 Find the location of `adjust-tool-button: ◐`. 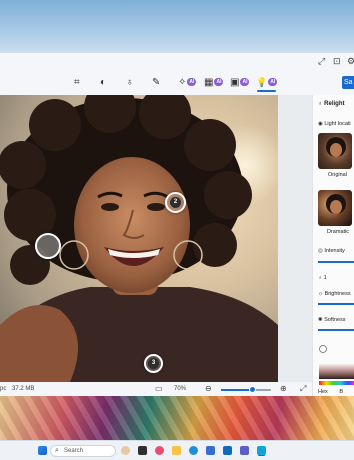

adjust-tool-button: ◐ is located at coordinates (103, 82).